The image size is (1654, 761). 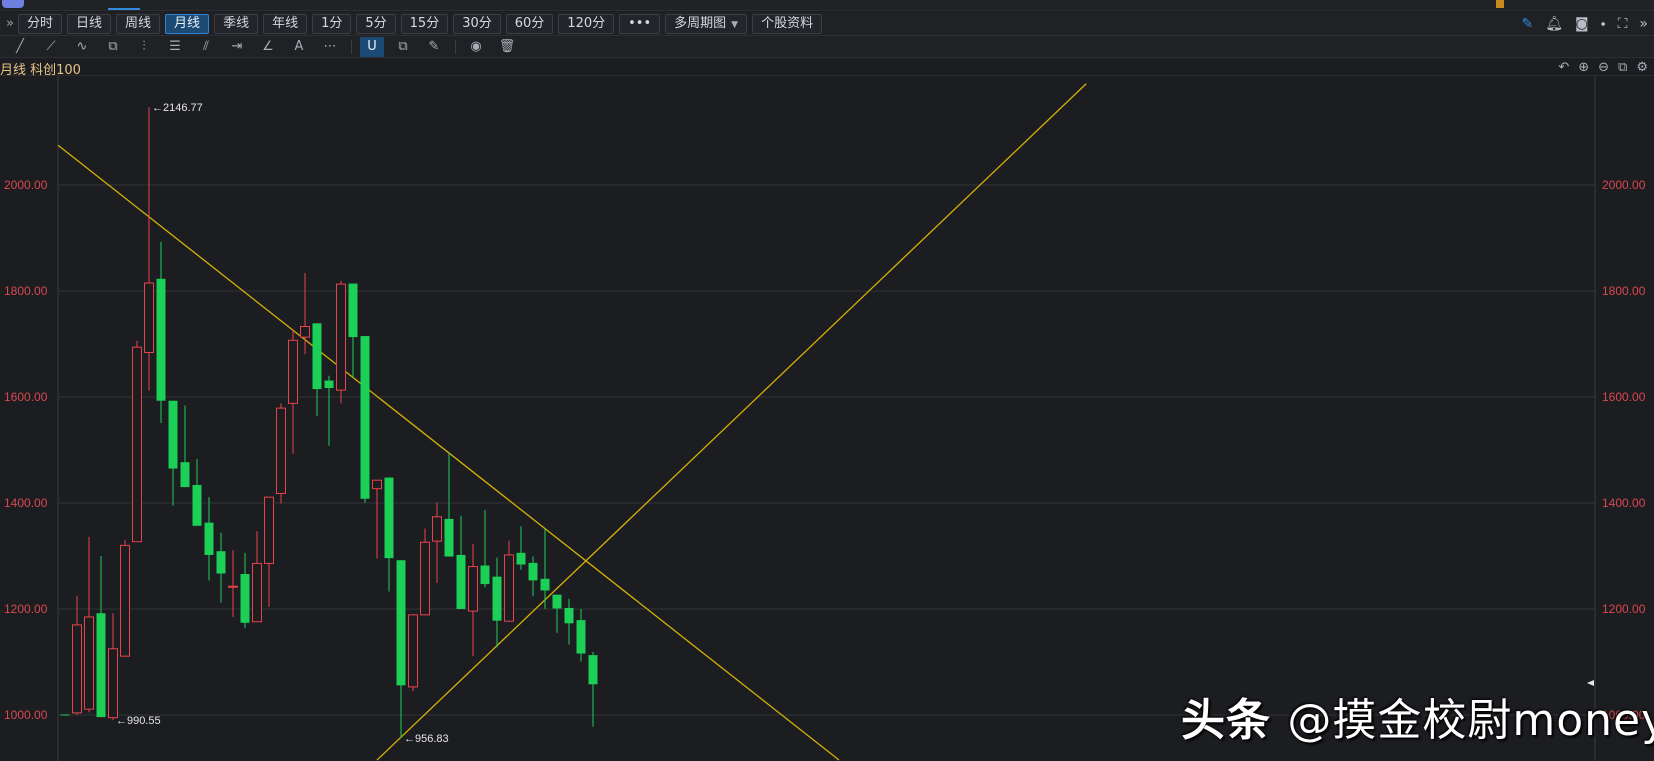 I want to click on multi-period-label: 多周期图, so click(x=700, y=23).